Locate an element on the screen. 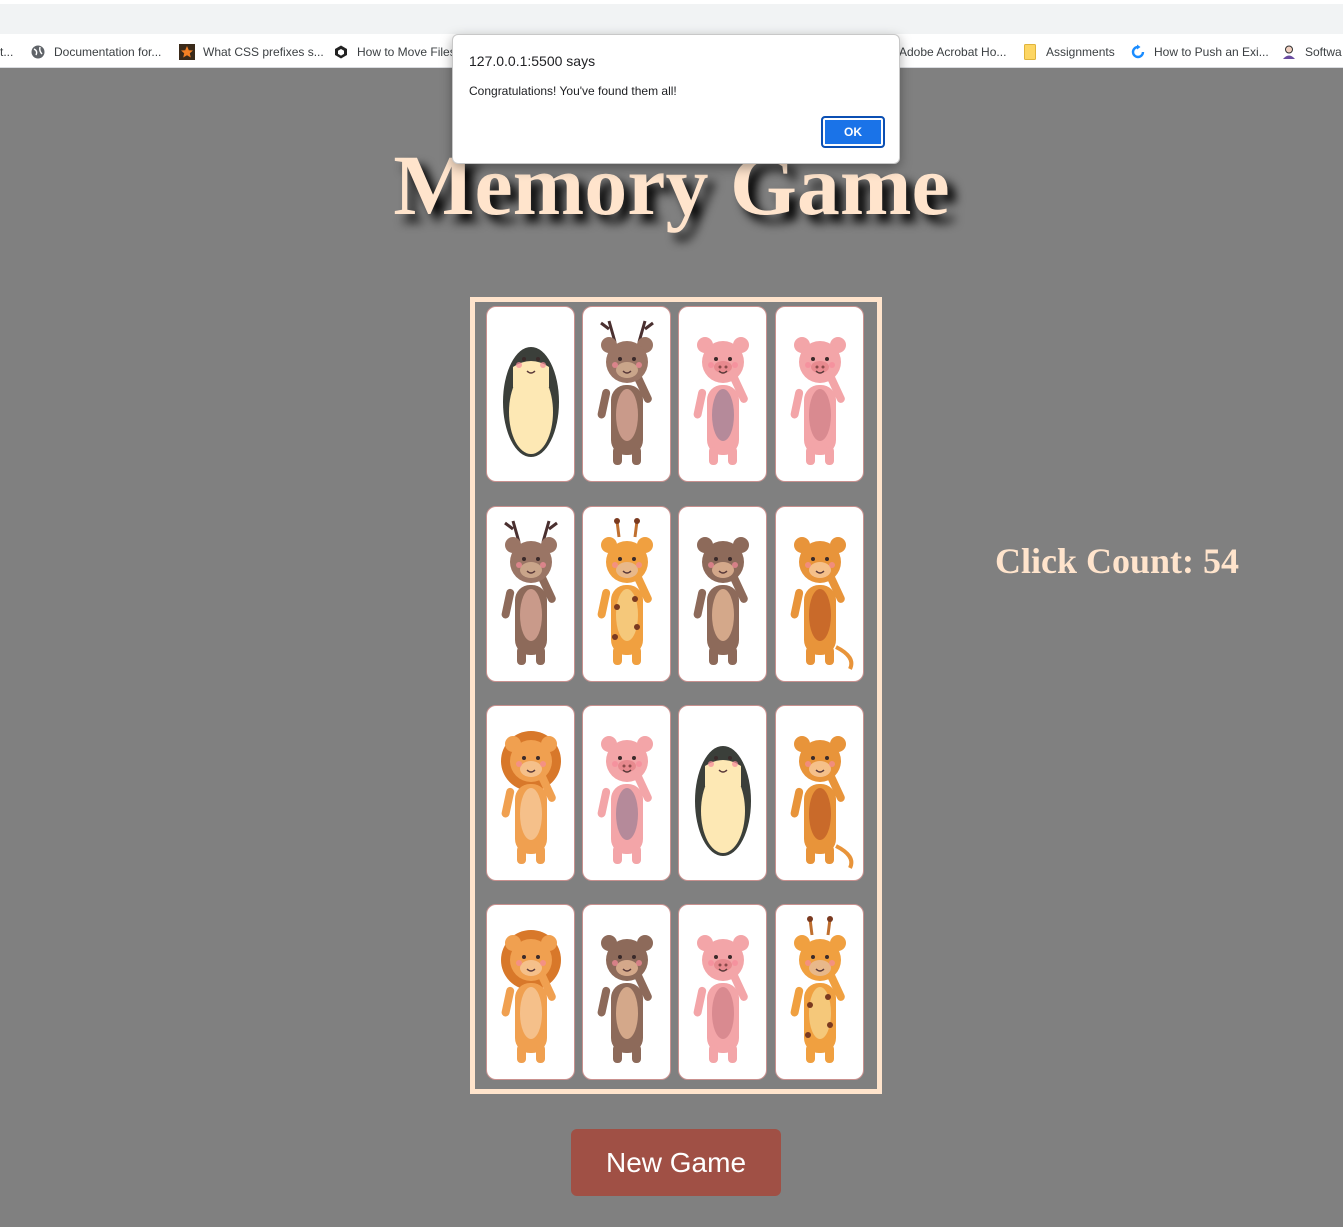  hexagon-icon is located at coordinates (341, 52).